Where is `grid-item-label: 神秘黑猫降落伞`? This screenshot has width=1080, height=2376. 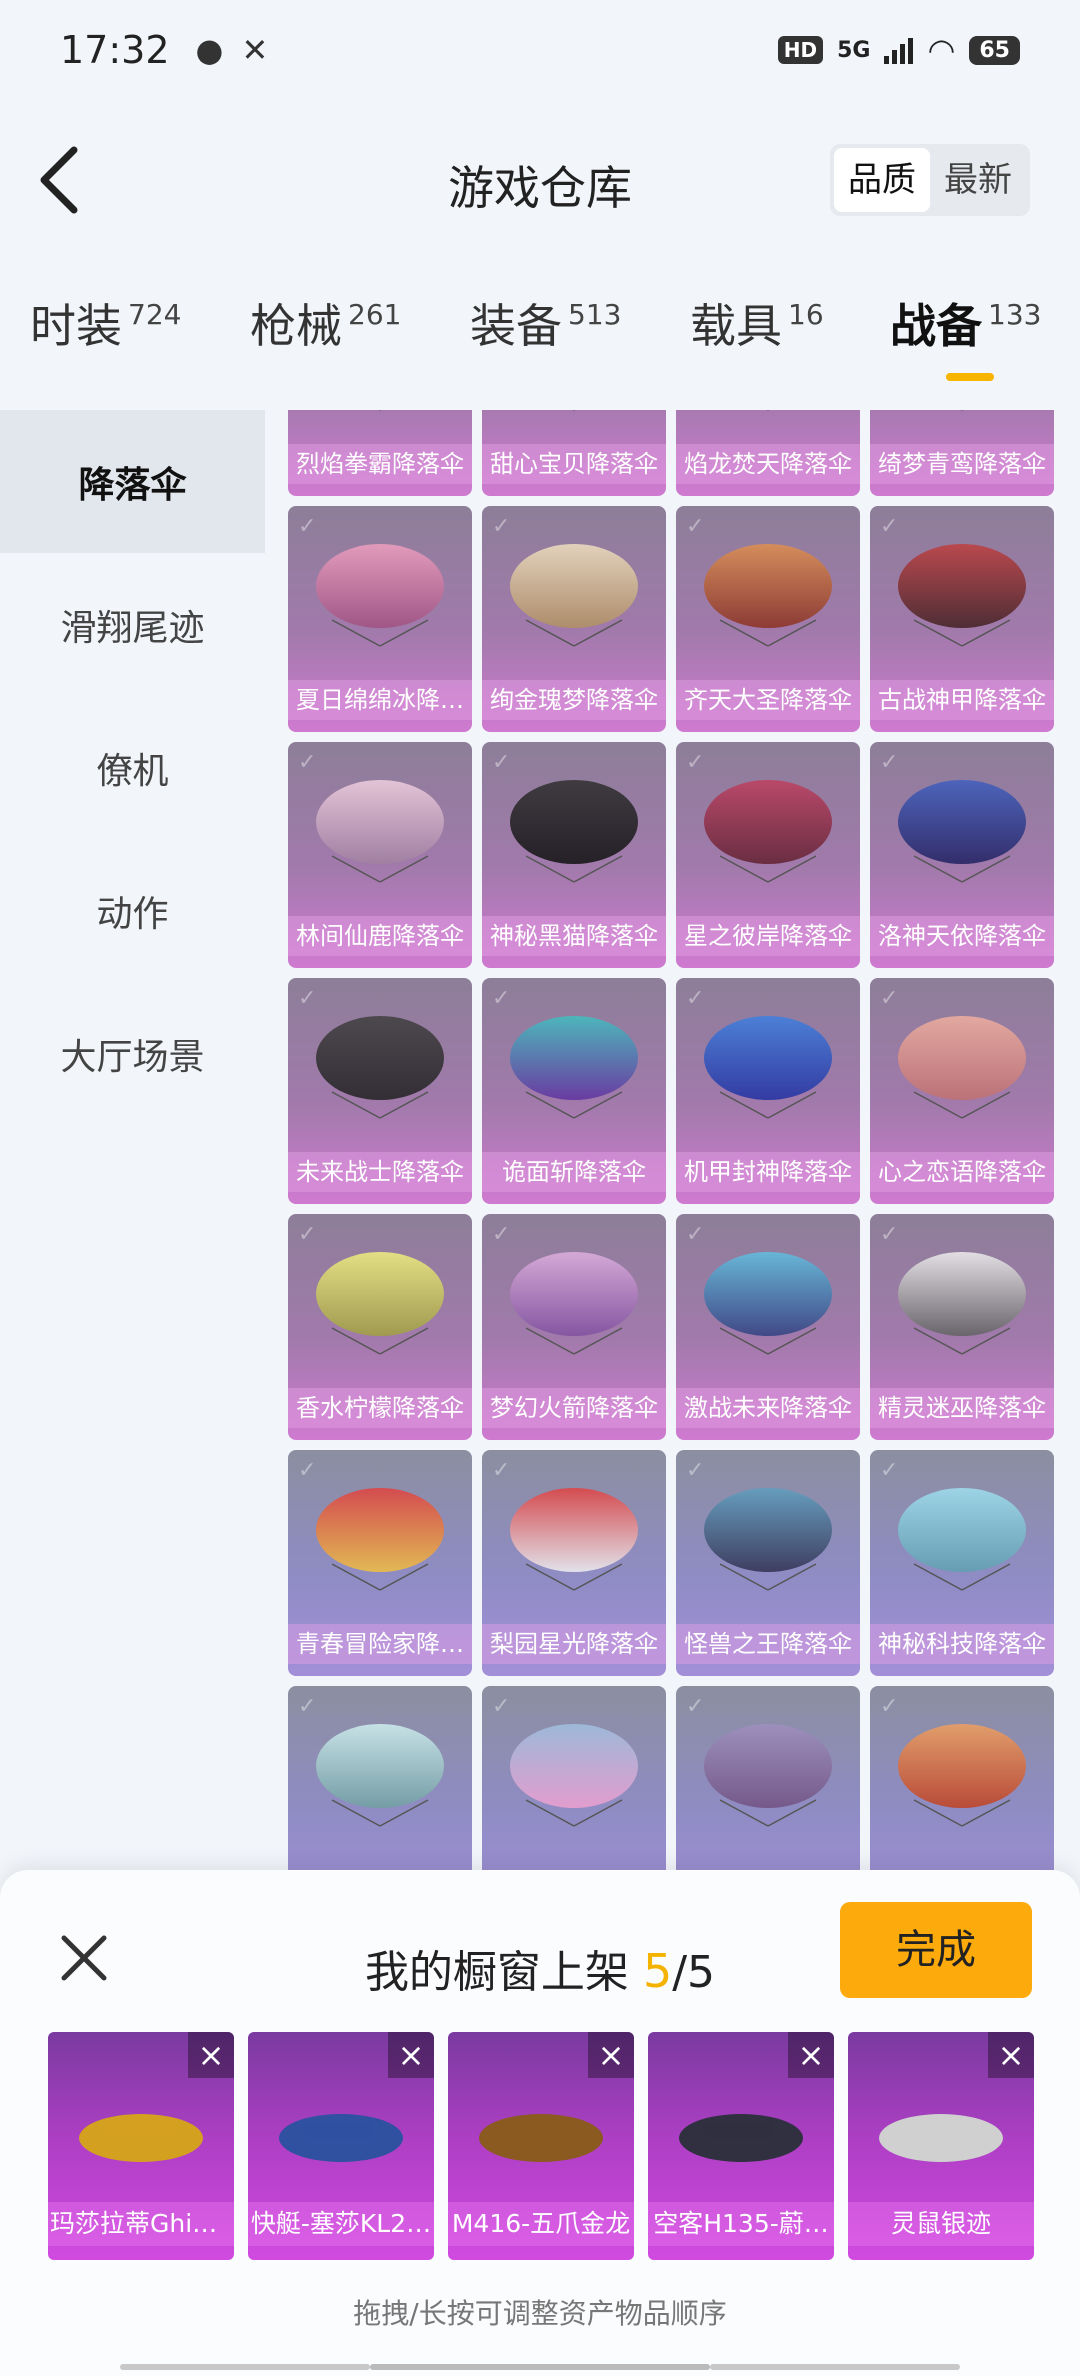
grid-item-label: 神秘黑猫降落伞 is located at coordinates (574, 936).